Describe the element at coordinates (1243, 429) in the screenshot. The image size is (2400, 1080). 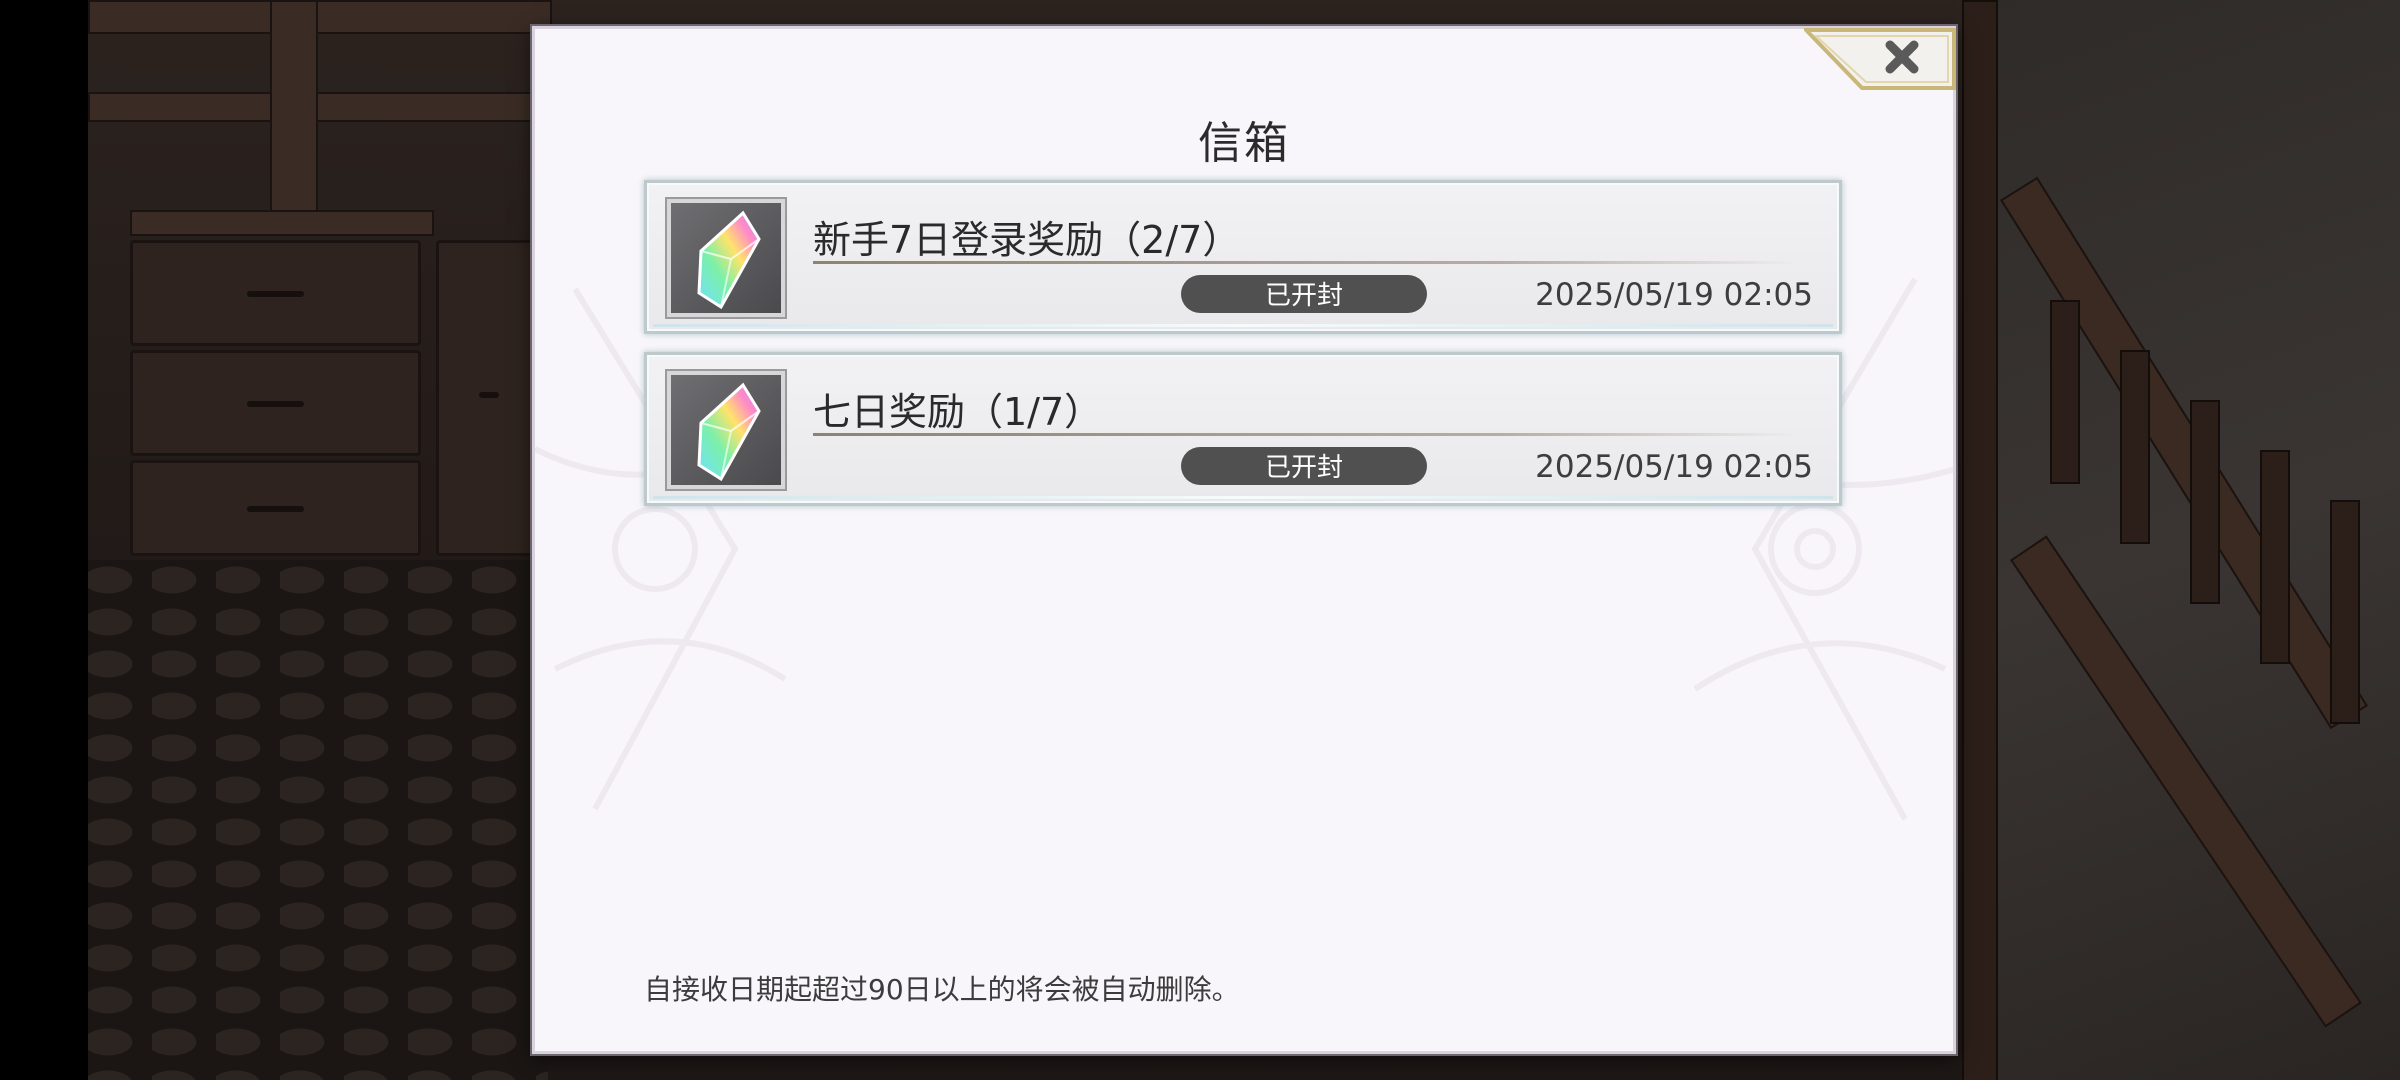
I see `mail-item: 七日奖励（1/7） 已开封 2025/05/19 02:05` at that location.